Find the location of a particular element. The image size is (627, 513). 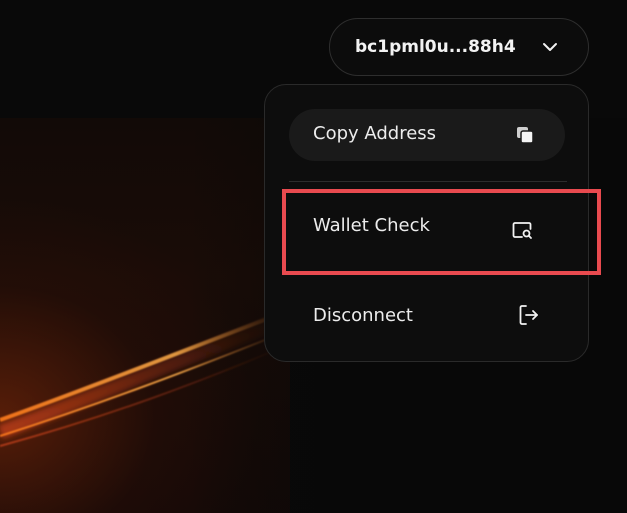

disconnect-label: Disconnect is located at coordinates (363, 315).